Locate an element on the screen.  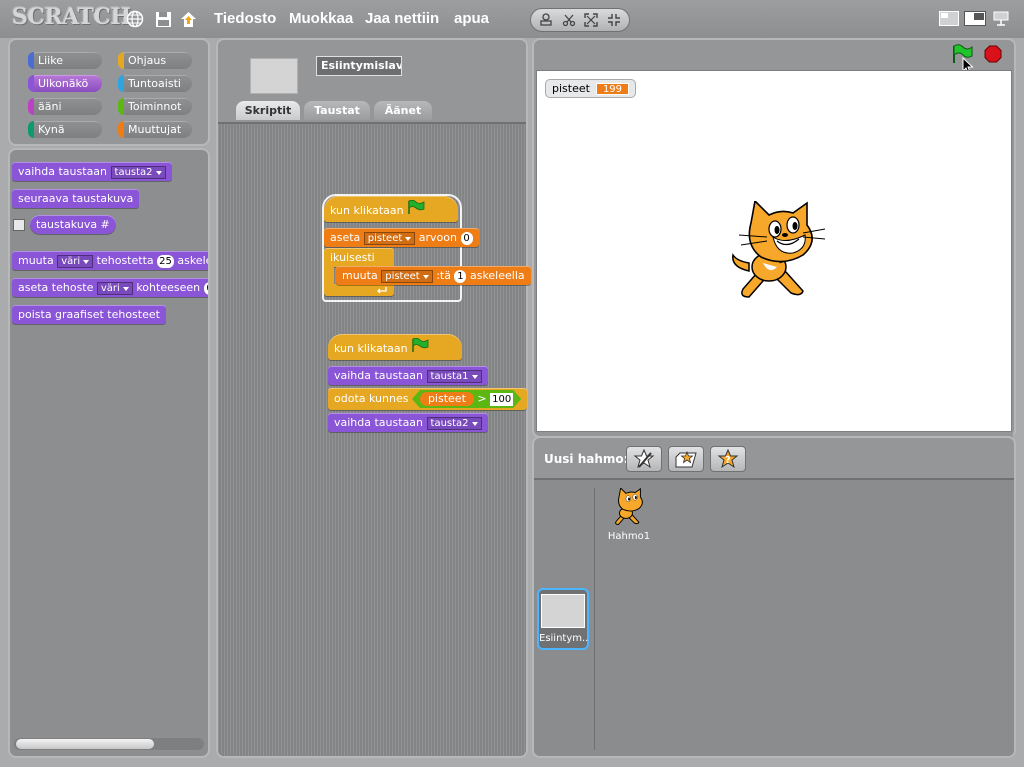
category-control: Ohjaus is located at coordinates (155, 60).